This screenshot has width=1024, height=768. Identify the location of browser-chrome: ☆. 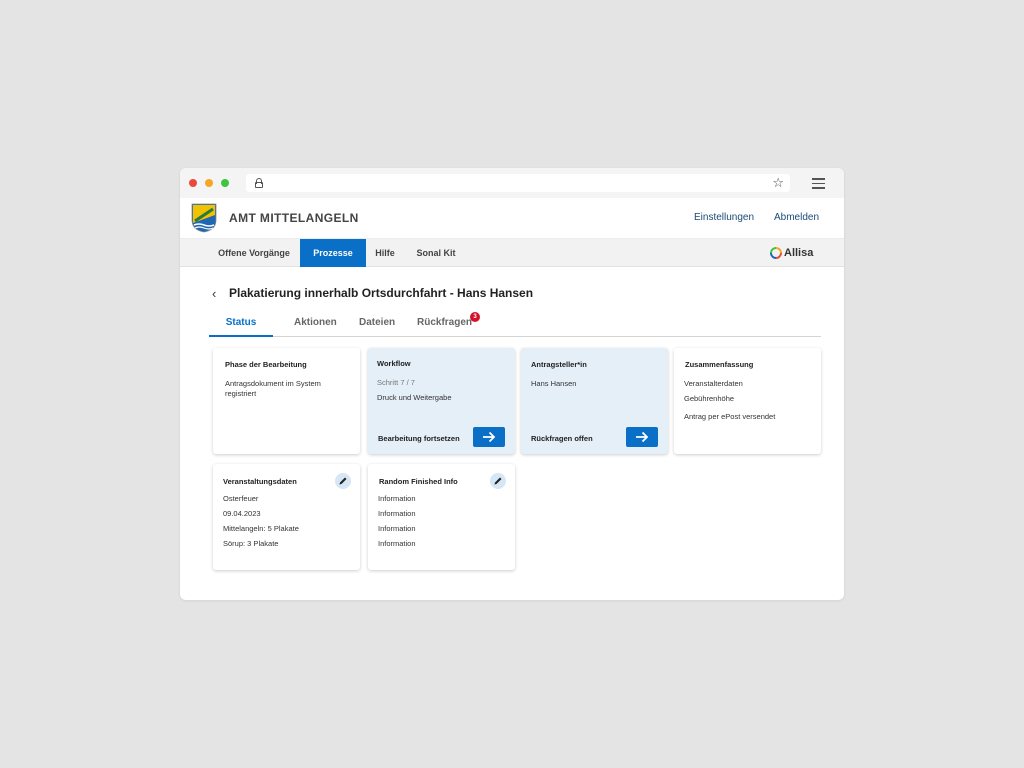
(512, 183).